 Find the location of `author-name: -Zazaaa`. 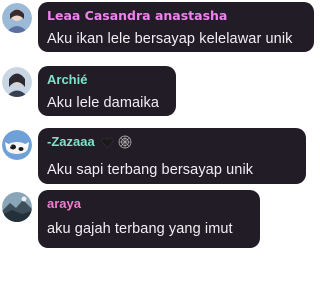

author-name: -Zazaaa is located at coordinates (172, 143).